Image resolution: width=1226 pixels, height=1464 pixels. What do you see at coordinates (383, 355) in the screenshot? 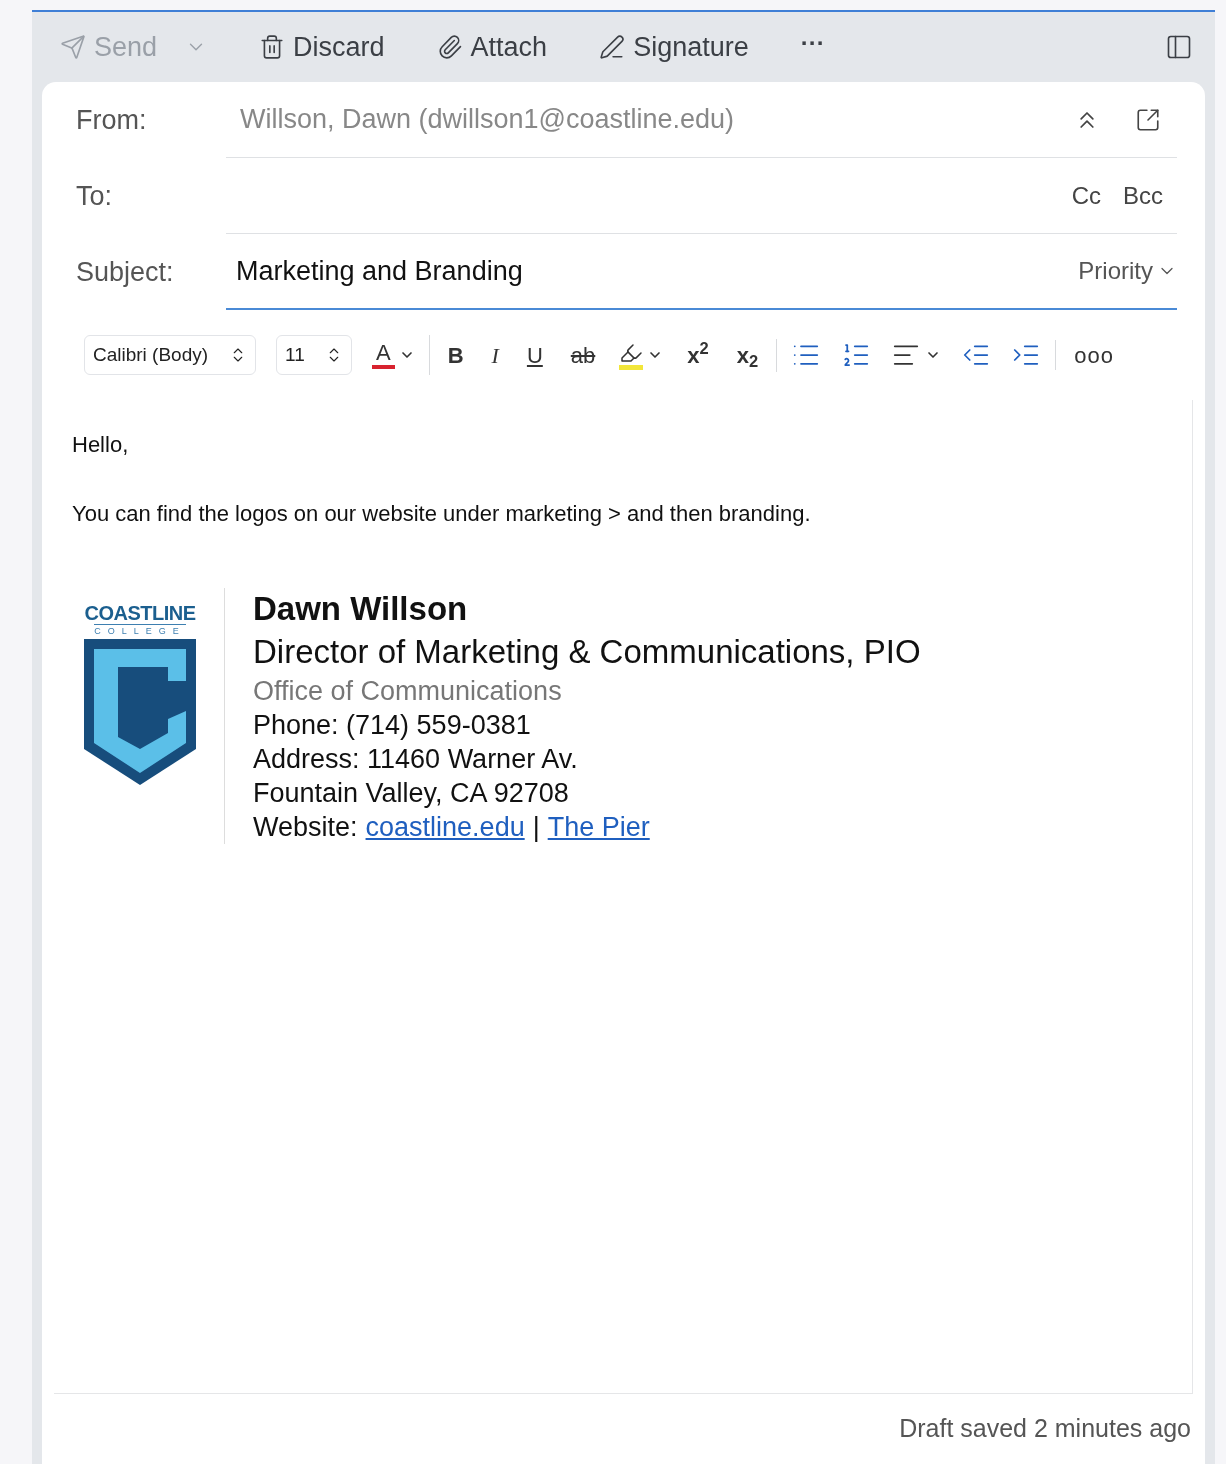
I see `font-color-button: A` at bounding box center [383, 355].